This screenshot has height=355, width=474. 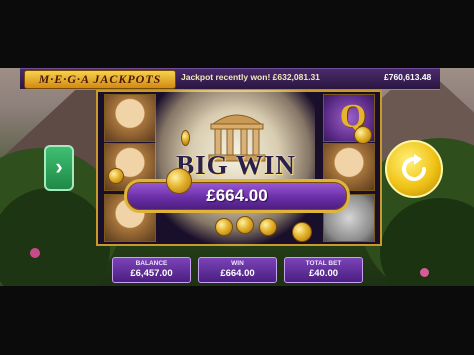 I want to click on balance-value: £6,457.00, so click(x=151, y=273).